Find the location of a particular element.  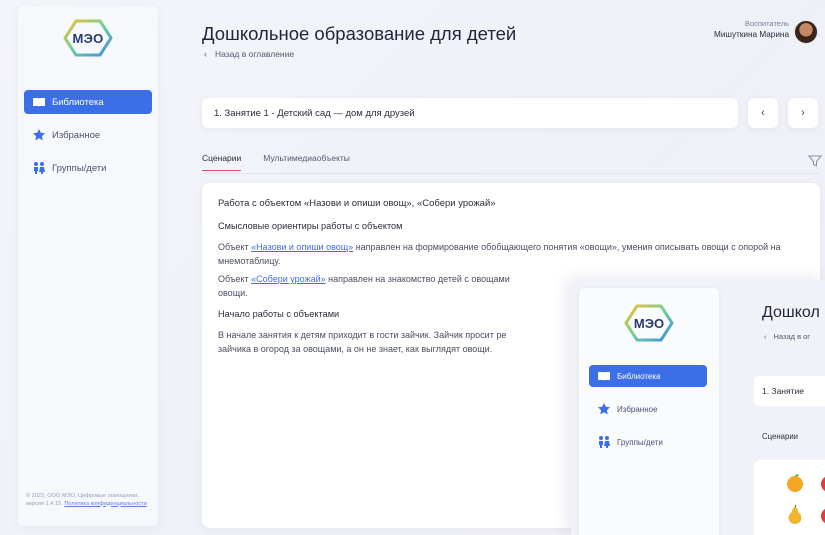

section-title: Смысловые ориентиры работы с объектом is located at coordinates (310, 226).